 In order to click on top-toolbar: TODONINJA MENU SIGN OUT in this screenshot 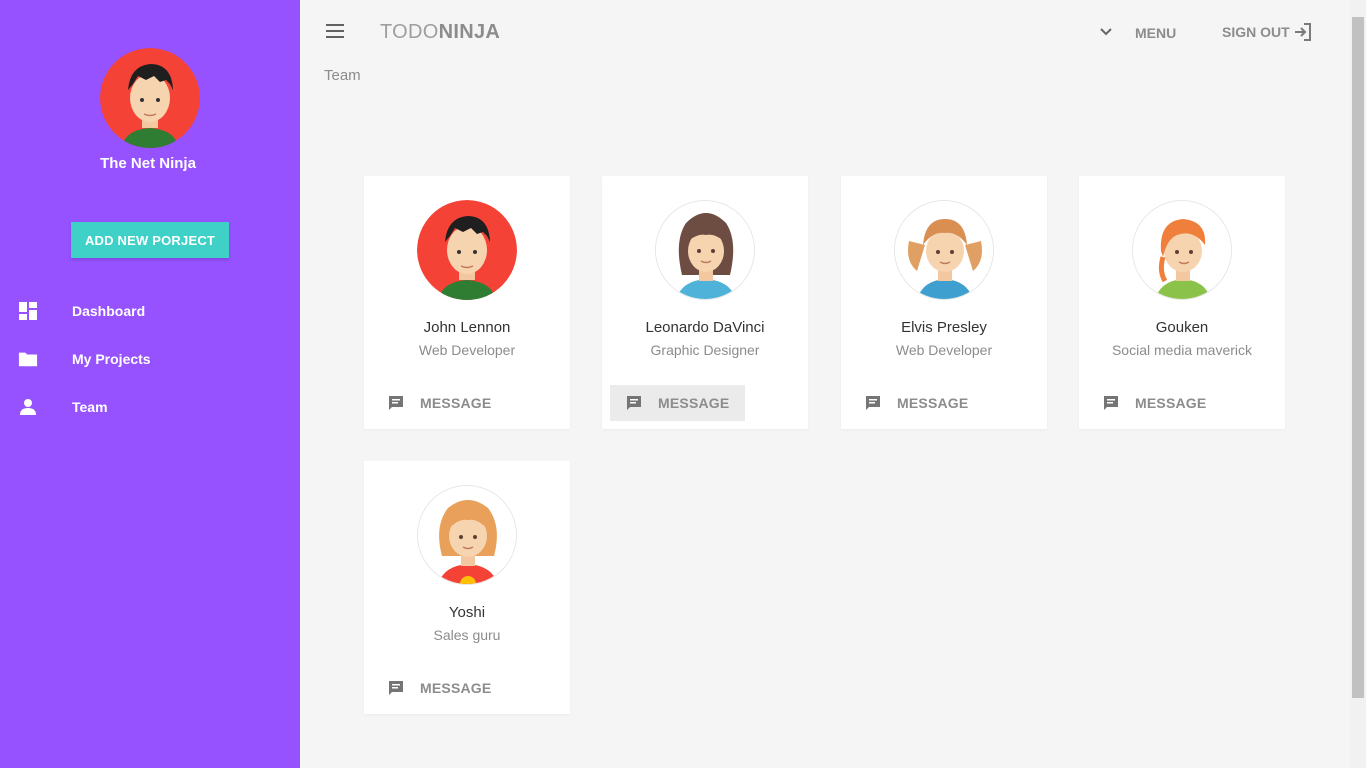, I will do `click(825, 32)`.